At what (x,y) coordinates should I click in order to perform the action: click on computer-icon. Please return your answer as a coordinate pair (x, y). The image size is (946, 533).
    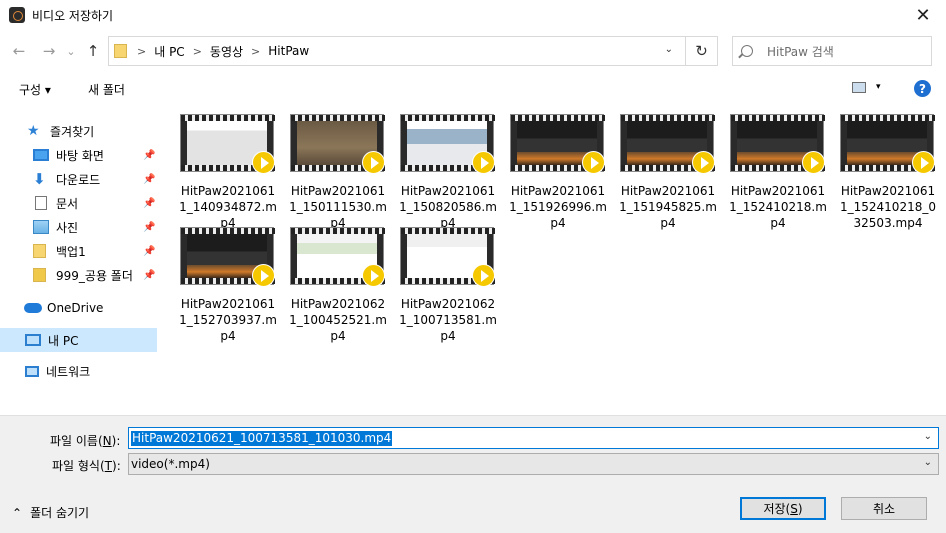
    Looking at the image, I should click on (33, 340).